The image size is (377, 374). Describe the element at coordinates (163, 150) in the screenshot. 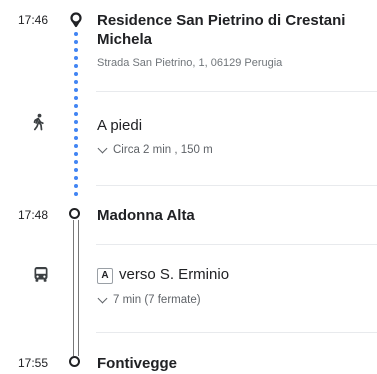

I see `walk-detail-text: Circa 2 min , 150 m` at that location.